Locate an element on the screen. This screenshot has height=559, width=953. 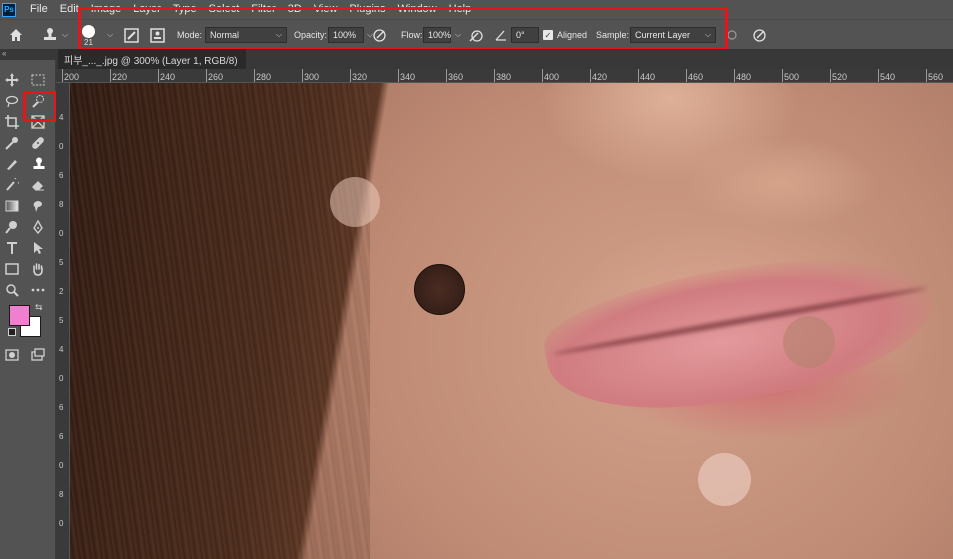
aligned-checkbox: ✓ Aligned is located at coordinates (565, 35).